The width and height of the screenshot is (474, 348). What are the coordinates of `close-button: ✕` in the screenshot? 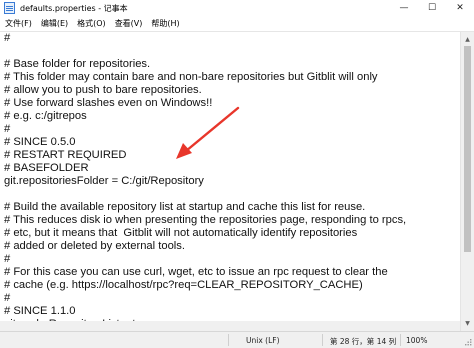 It's located at (460, 8).